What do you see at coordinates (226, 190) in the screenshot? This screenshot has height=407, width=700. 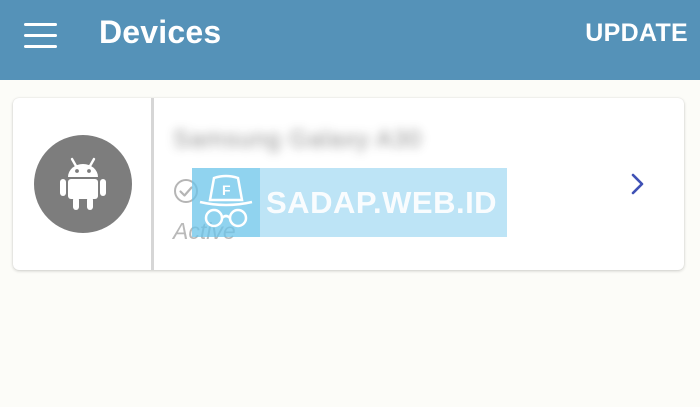 I see `svg-text: F` at bounding box center [226, 190].